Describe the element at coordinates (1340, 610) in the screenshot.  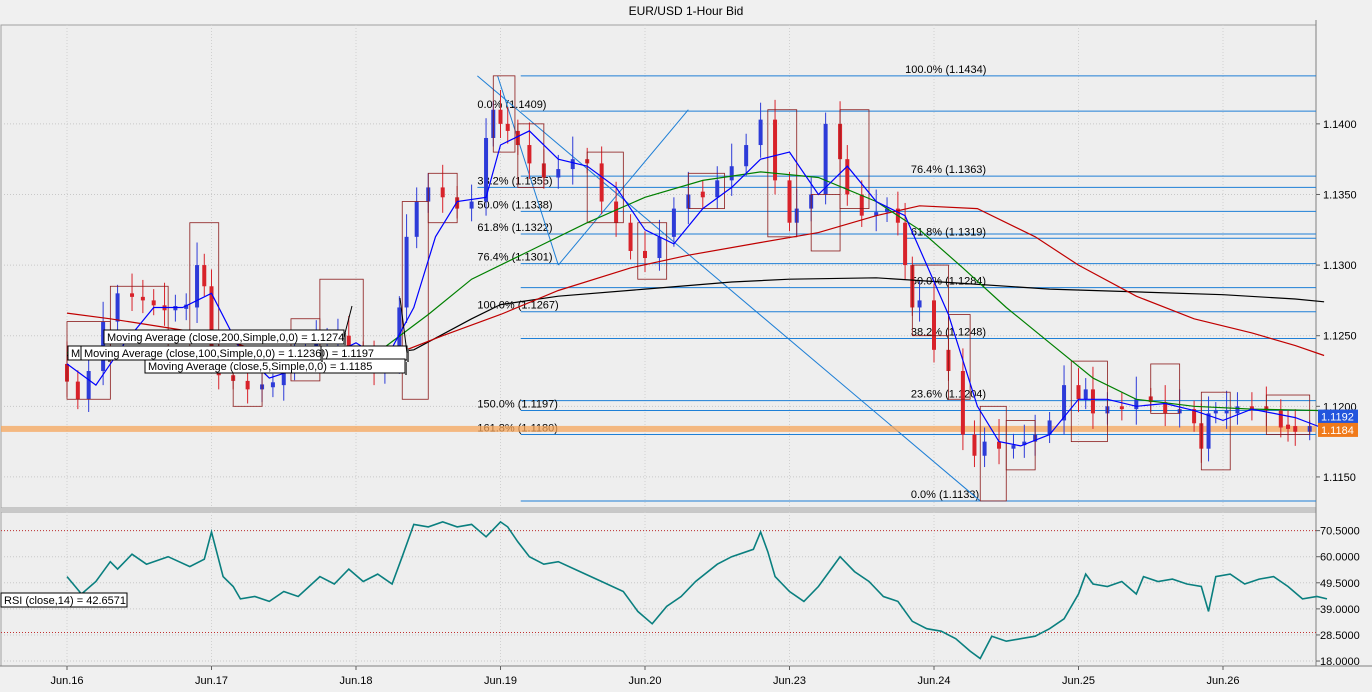
I see `rsi-tick-label: 39.0000` at that location.